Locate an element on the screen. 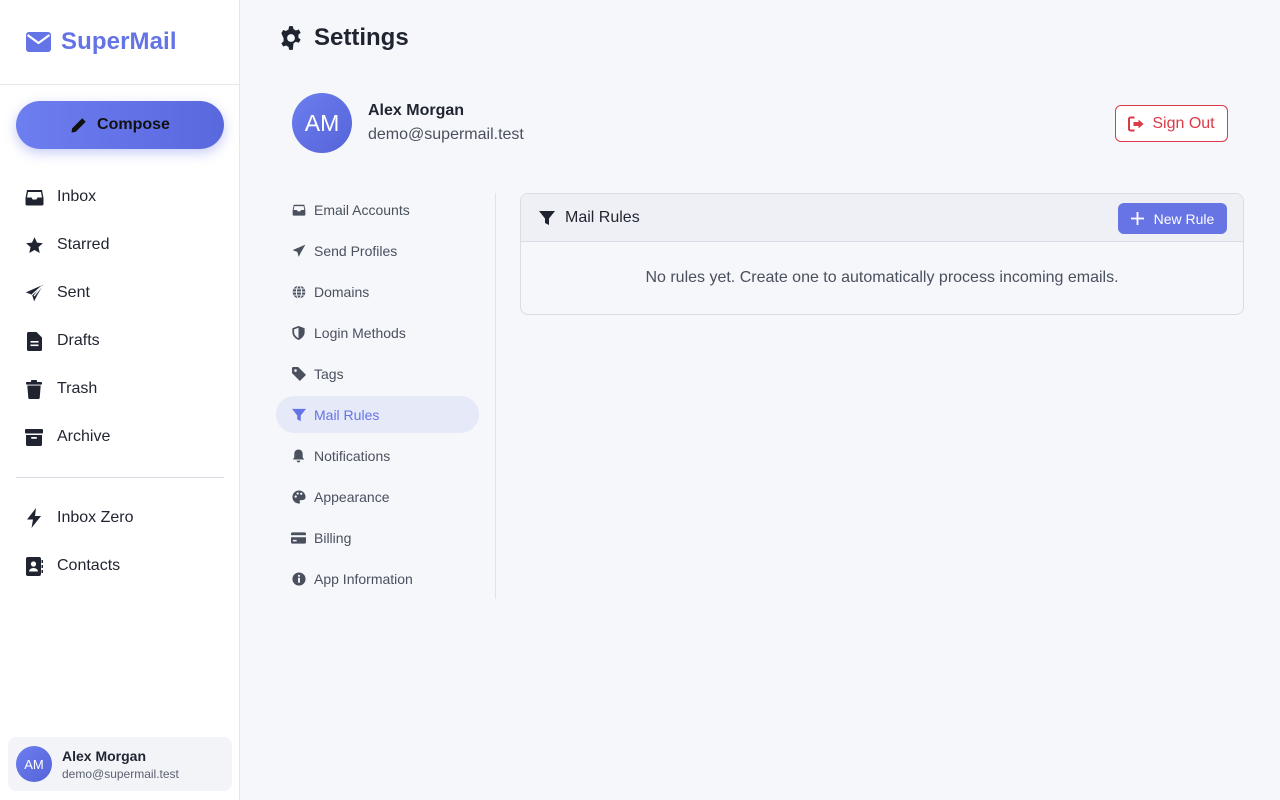 Image resolution: width=1280 pixels, height=800 pixels. settings-divider is located at coordinates (495, 396).